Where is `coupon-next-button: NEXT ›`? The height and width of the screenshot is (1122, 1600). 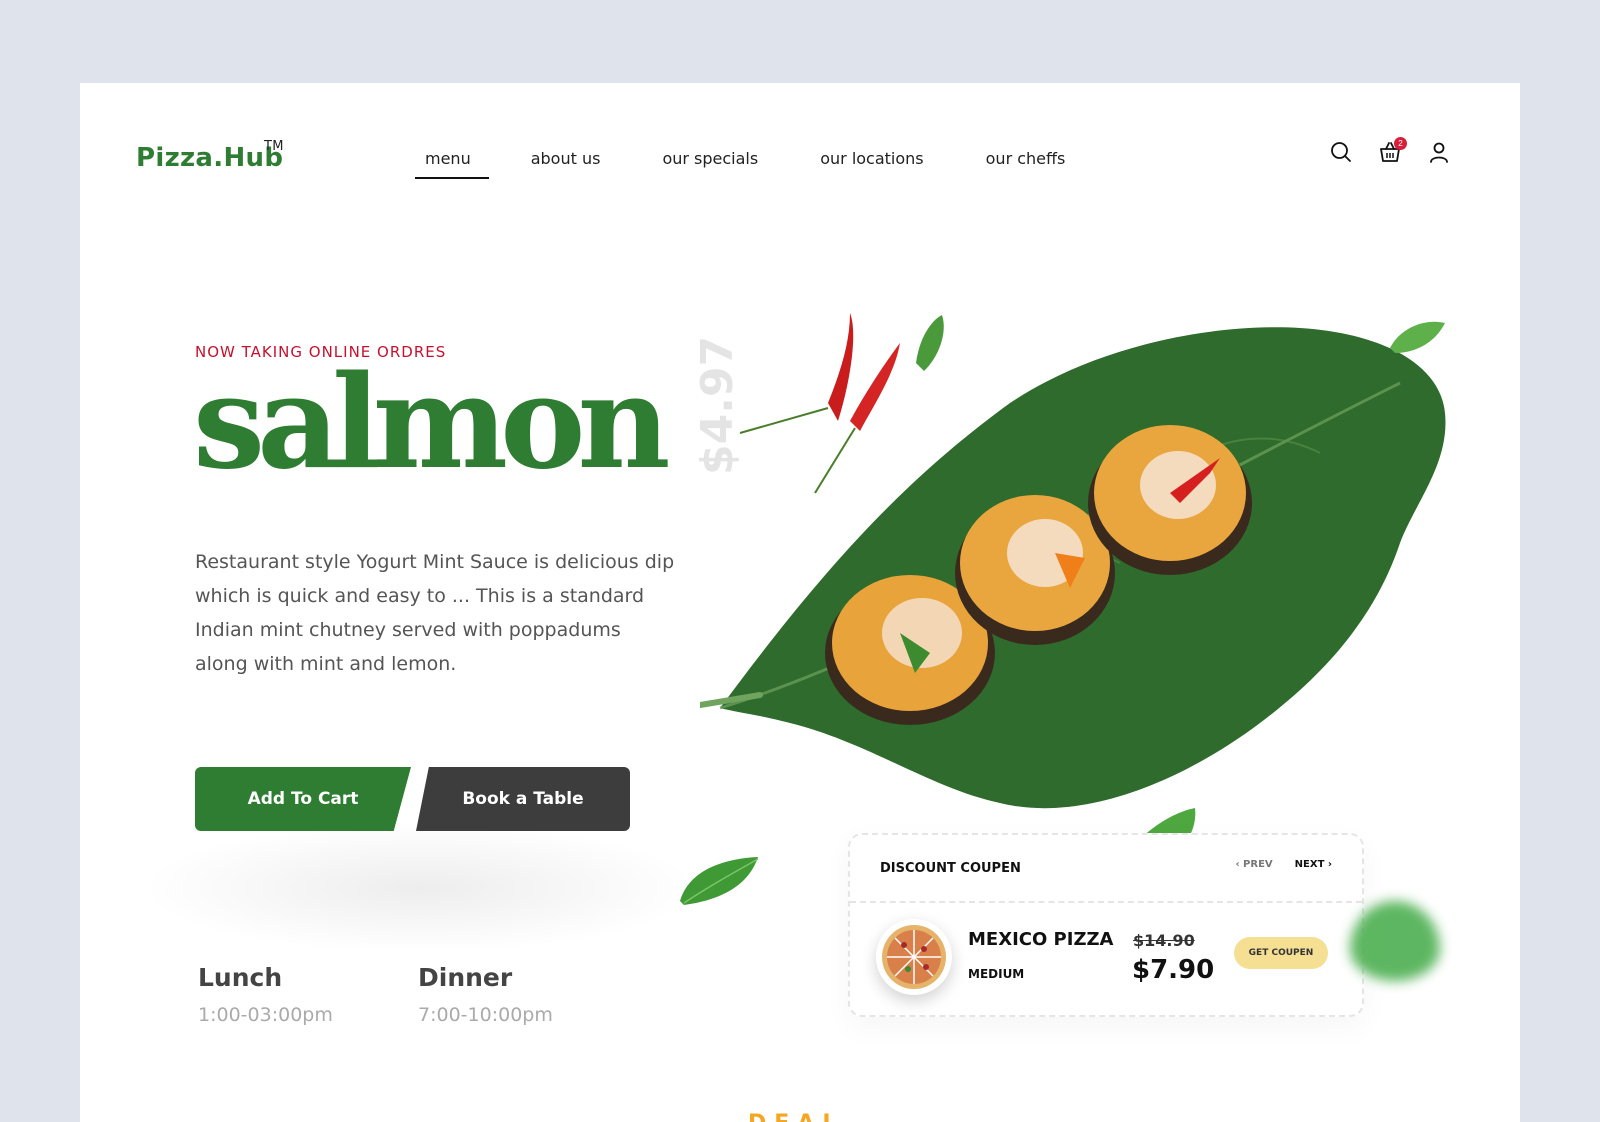
coupon-next-button: NEXT › is located at coordinates (1313, 864).